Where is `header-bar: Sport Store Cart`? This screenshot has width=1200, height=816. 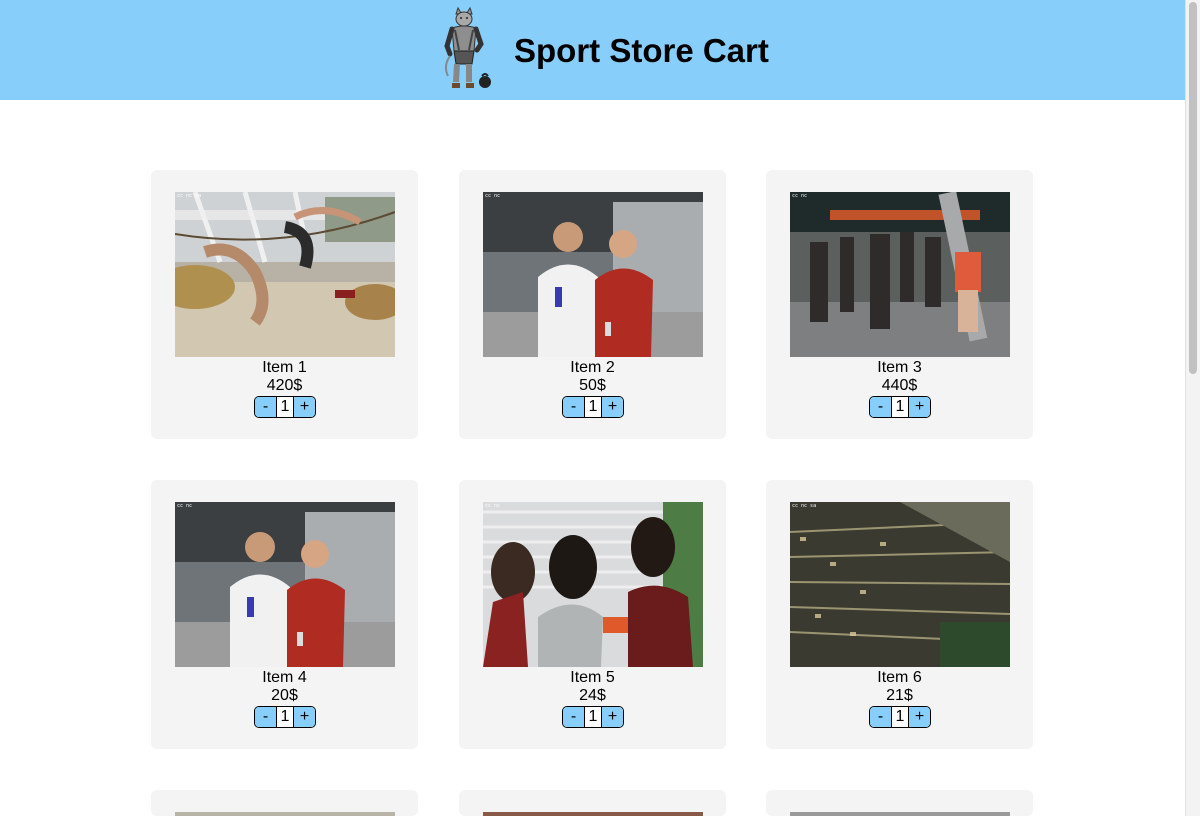
header-bar: Sport Store Cart is located at coordinates (592, 50).